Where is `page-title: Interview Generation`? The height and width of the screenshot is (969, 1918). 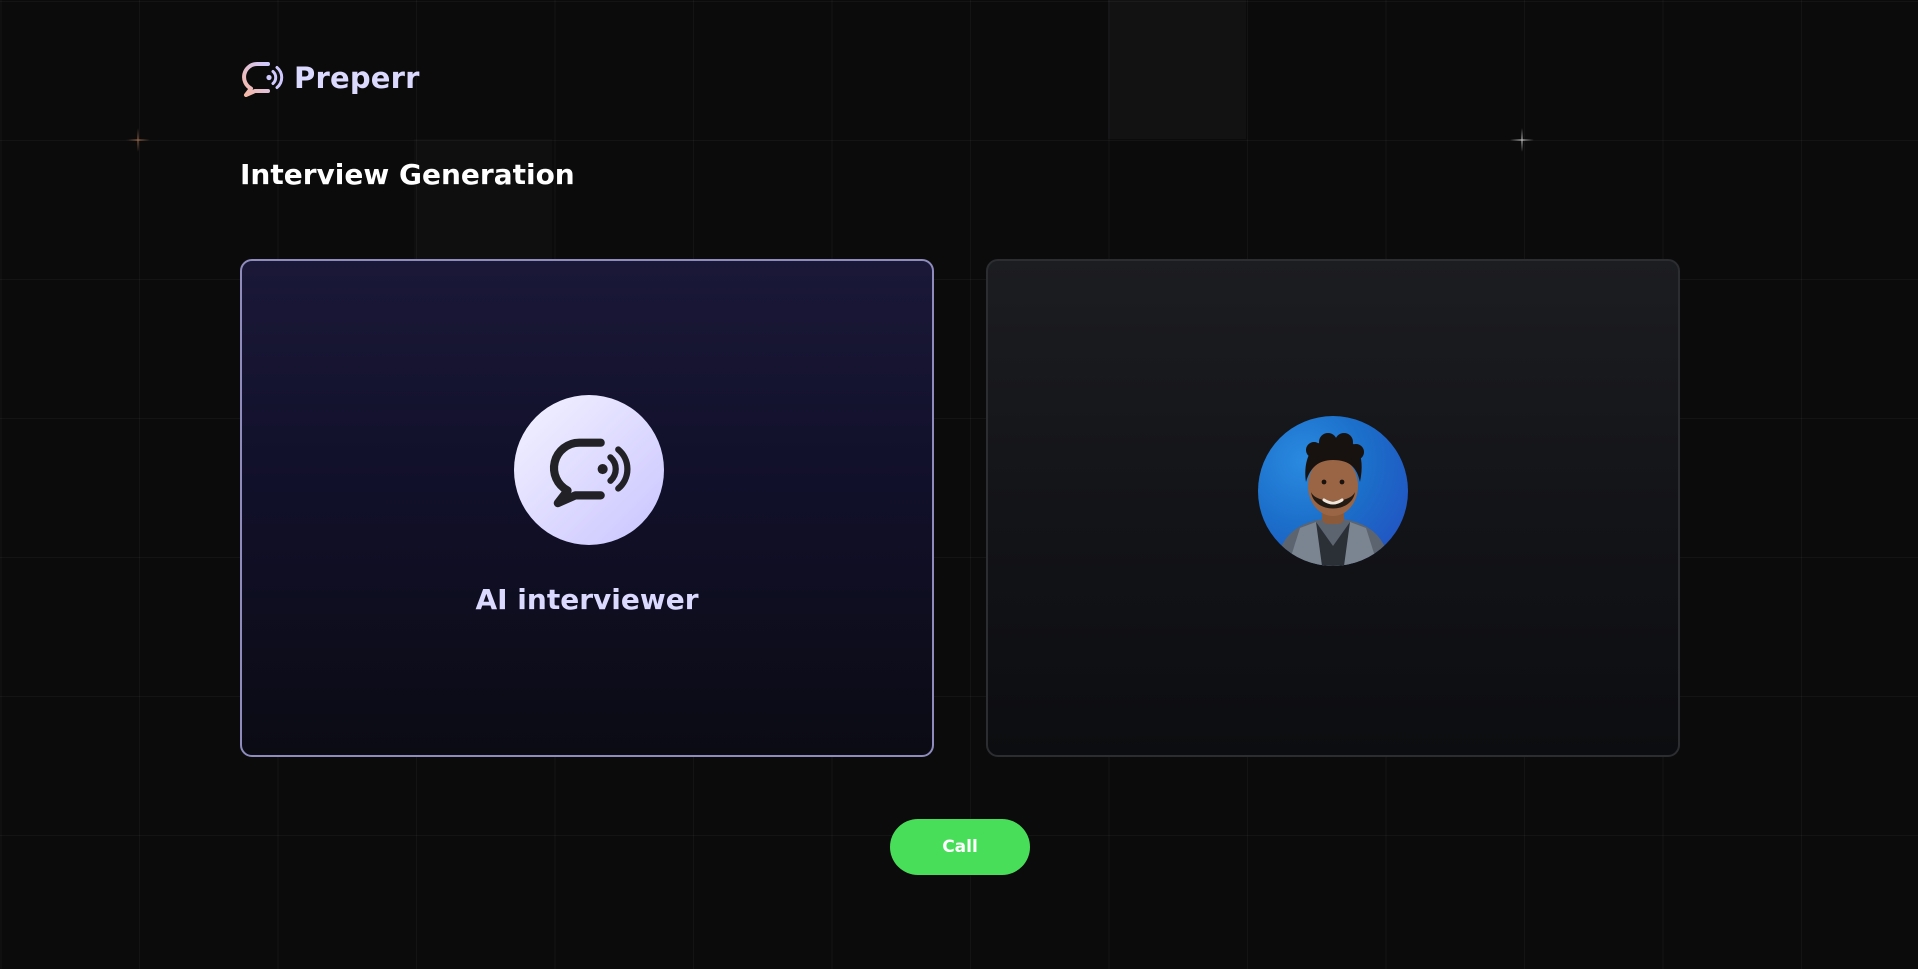 page-title: Interview Generation is located at coordinates (407, 174).